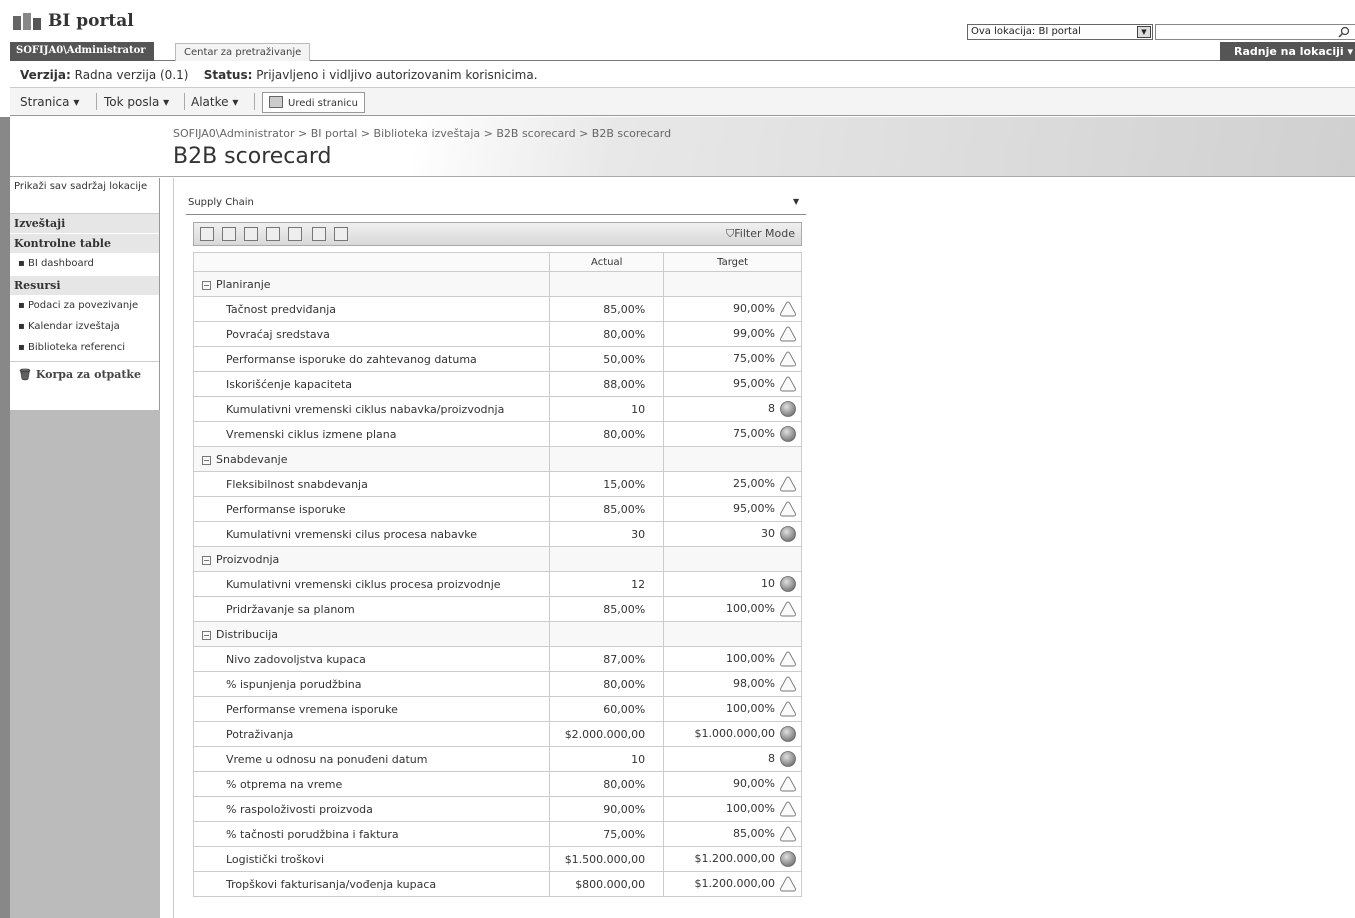 This screenshot has height=918, width=1355. What do you see at coordinates (341, 234) in the screenshot?
I see `export-icon` at bounding box center [341, 234].